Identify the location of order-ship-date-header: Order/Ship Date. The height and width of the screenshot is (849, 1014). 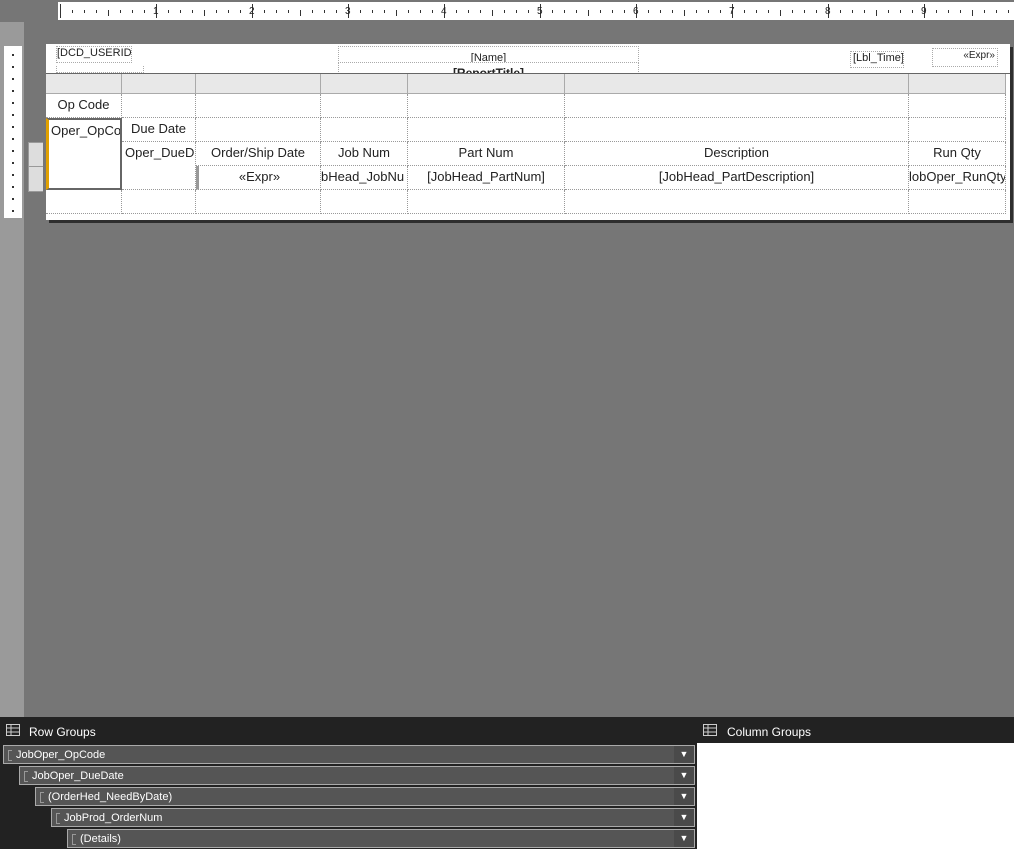
(258, 152).